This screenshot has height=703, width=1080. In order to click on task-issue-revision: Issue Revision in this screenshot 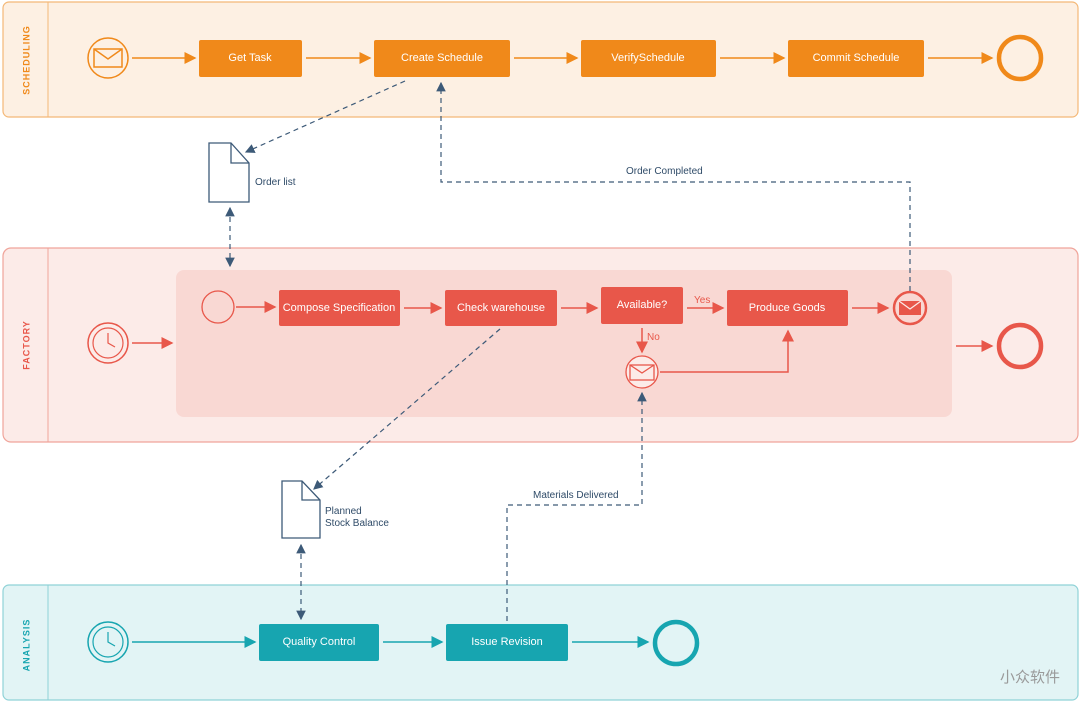, I will do `click(507, 642)`.